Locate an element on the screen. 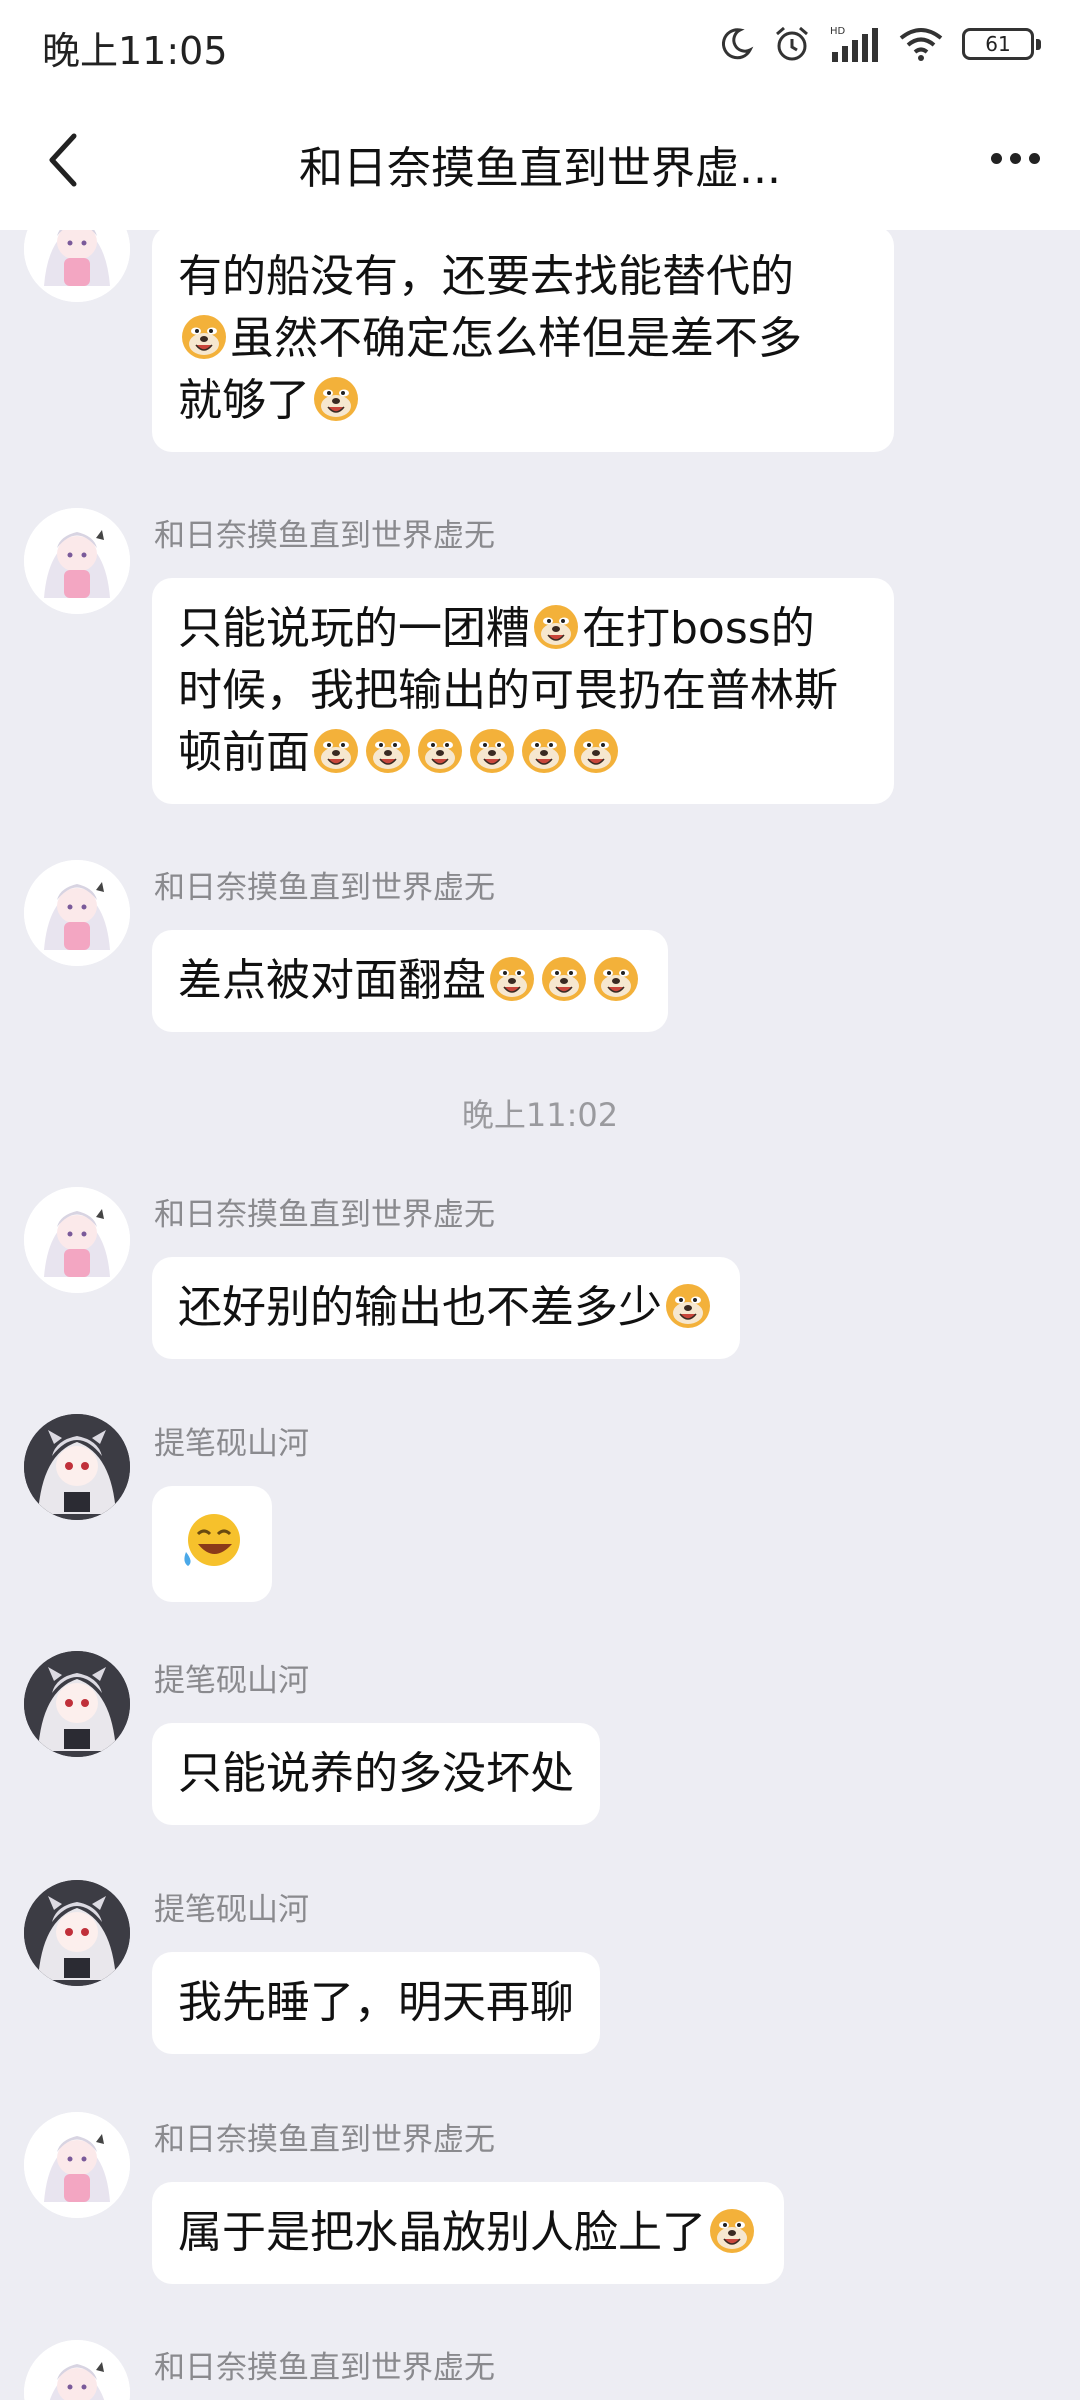  message-bubble: 差点被对面翻盘 is located at coordinates (410, 981).